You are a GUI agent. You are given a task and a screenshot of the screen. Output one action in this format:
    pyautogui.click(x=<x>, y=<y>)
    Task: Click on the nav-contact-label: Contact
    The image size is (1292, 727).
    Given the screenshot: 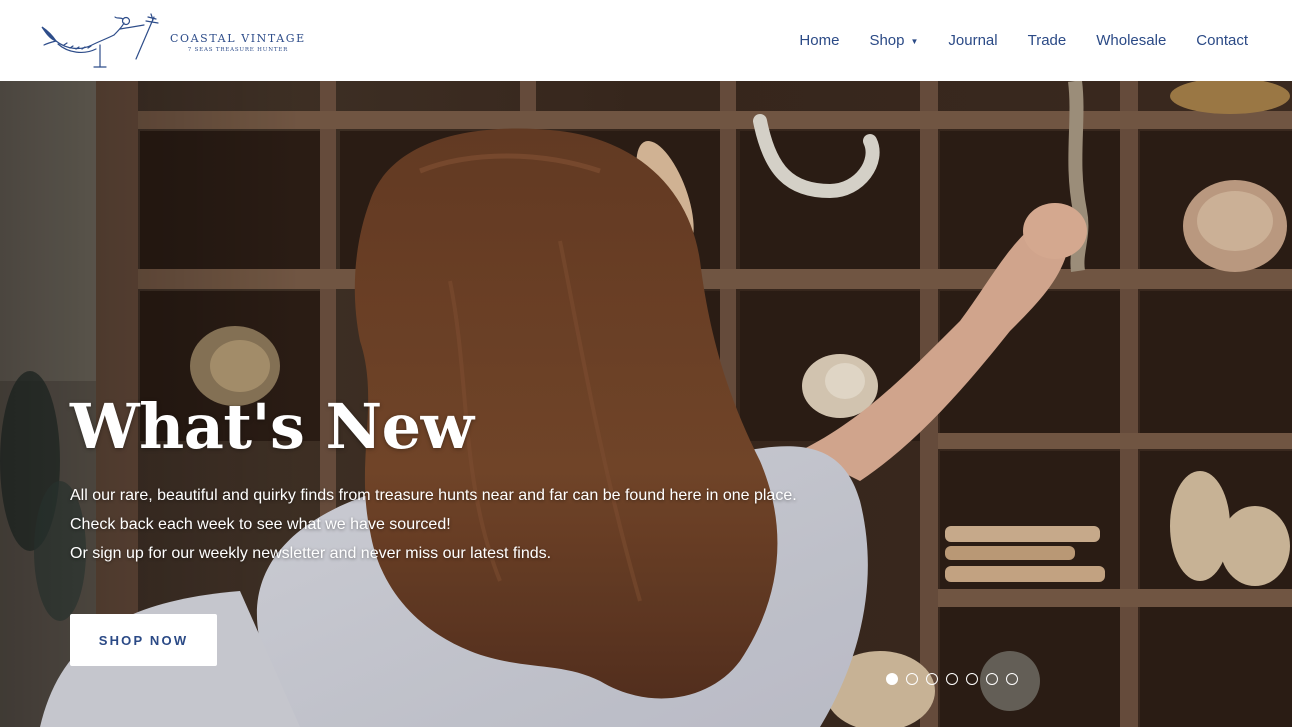 What is the action you would take?
    pyautogui.click(x=1222, y=40)
    